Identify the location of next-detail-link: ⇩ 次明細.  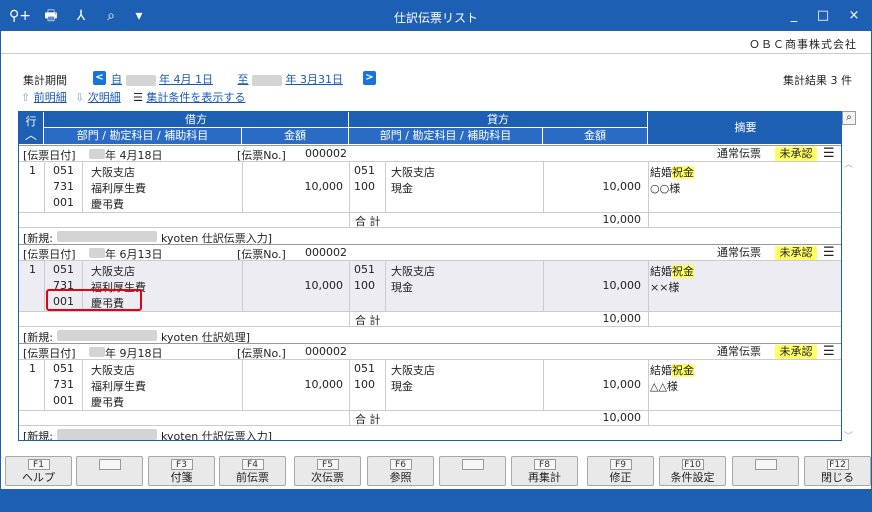
(98, 97).